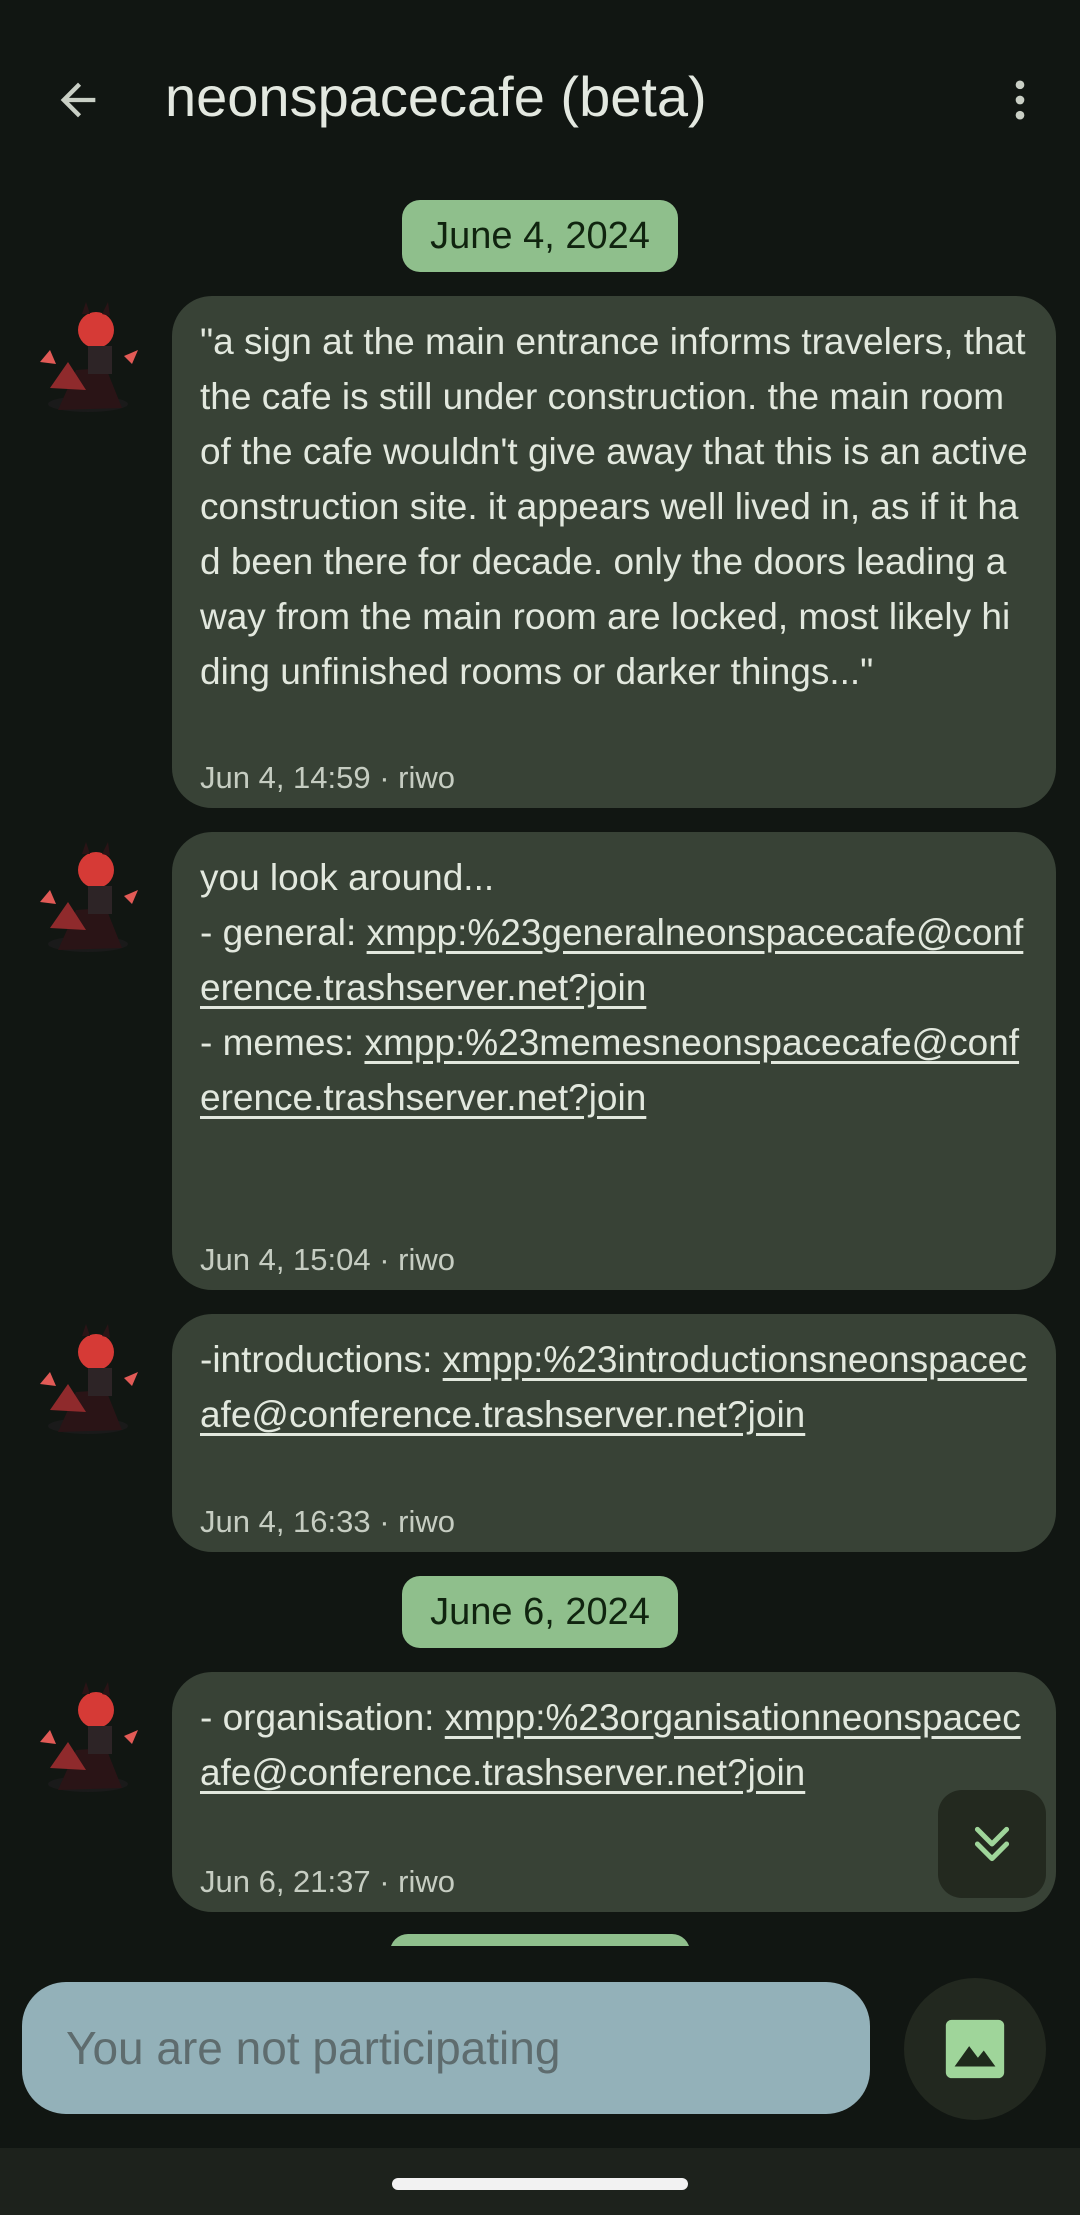  Describe the element at coordinates (540, 236) in the screenshot. I see `date-separator: June 4, 2024` at that location.